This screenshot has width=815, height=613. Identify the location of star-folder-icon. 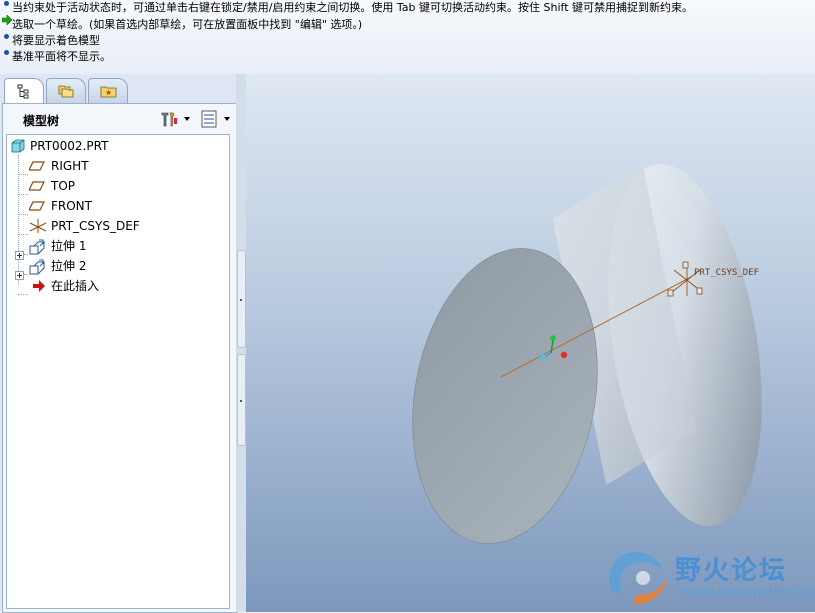
(108, 92).